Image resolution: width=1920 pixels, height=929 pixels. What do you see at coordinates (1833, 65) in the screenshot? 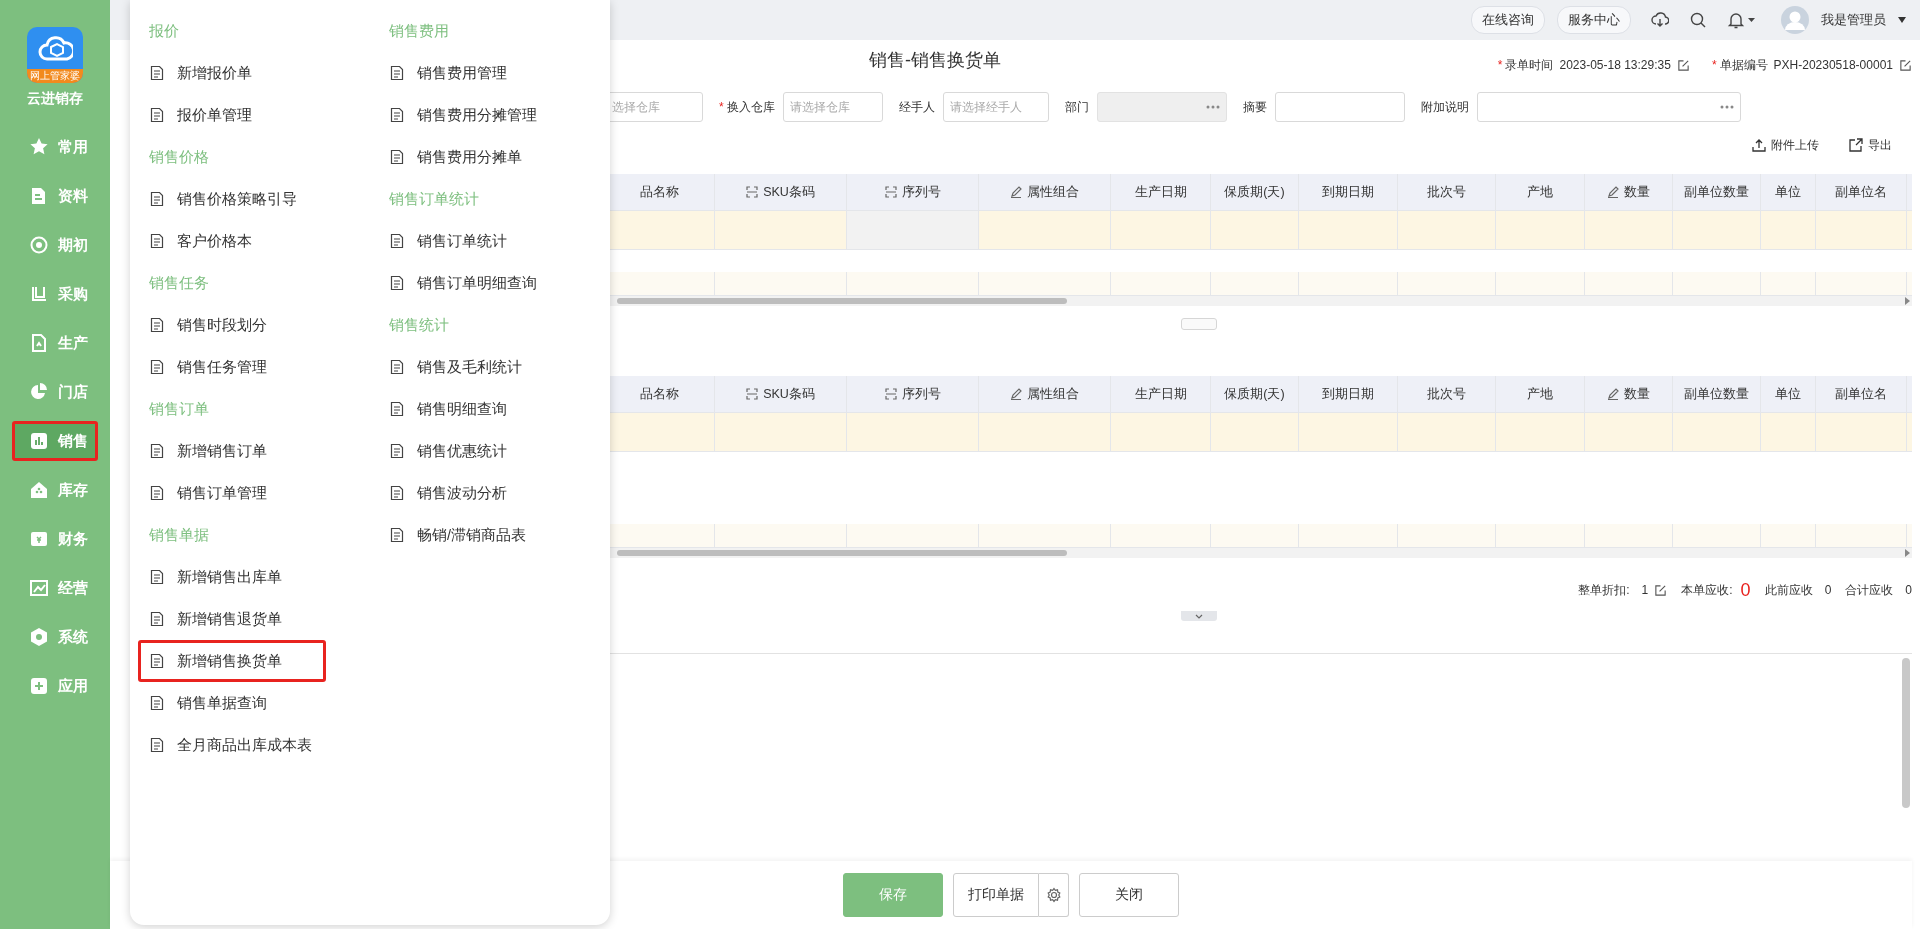
I see `meta-value: PXH-20230518-00001` at bounding box center [1833, 65].